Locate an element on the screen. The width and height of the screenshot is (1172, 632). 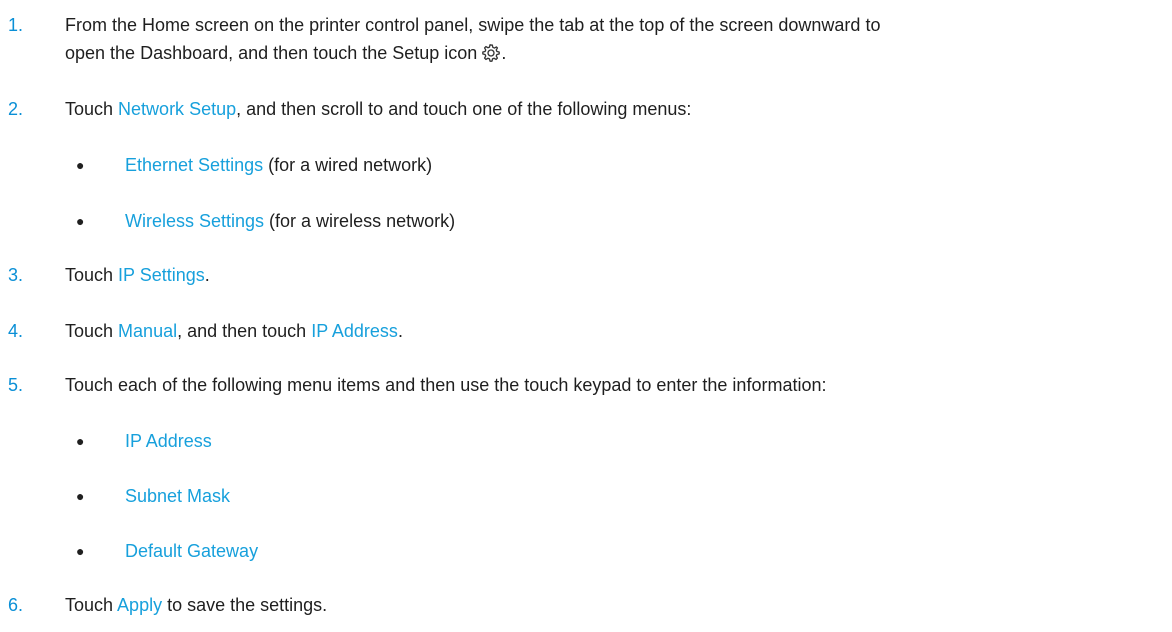
step-text-line: Touch Apply to save the settings. is located at coordinates (196, 605).